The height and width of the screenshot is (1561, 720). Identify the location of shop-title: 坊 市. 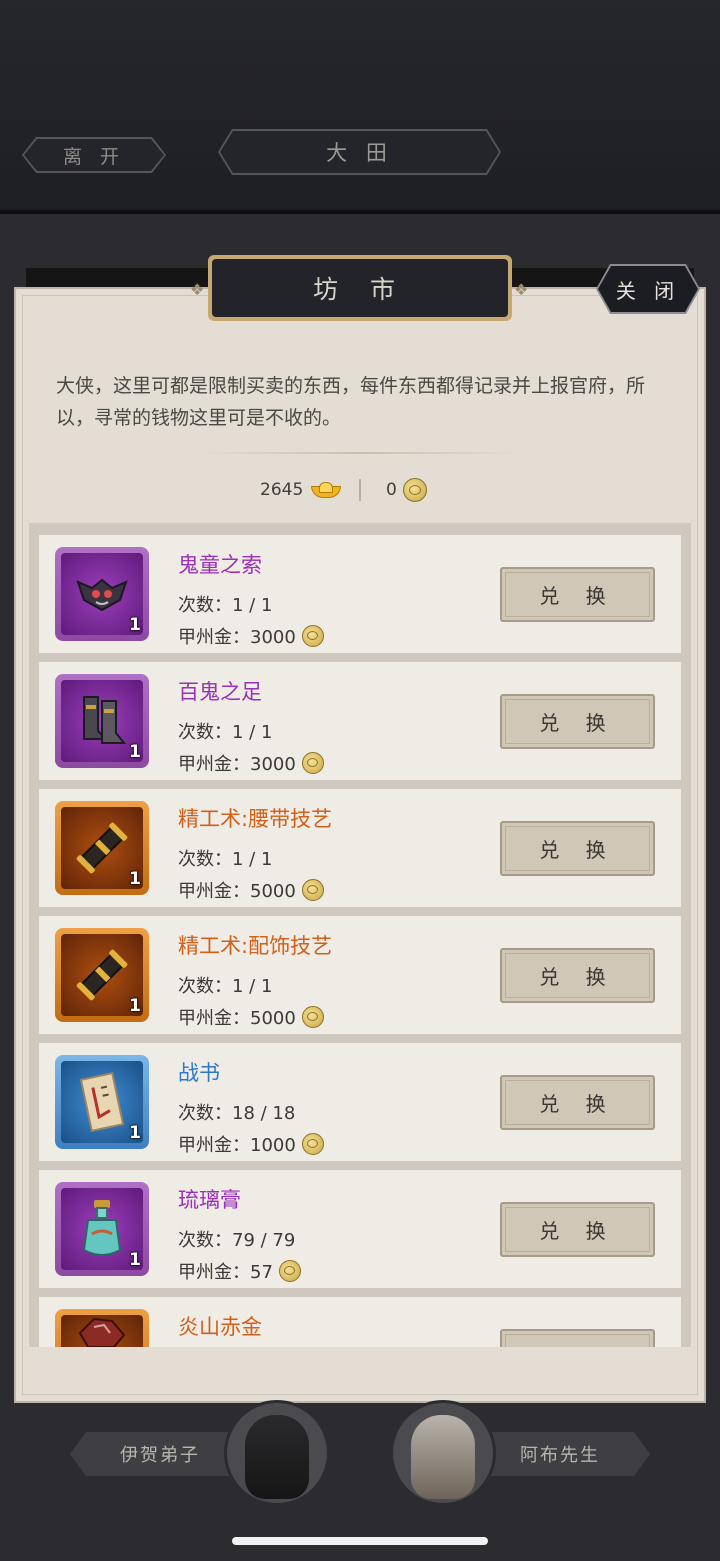
(360, 288).